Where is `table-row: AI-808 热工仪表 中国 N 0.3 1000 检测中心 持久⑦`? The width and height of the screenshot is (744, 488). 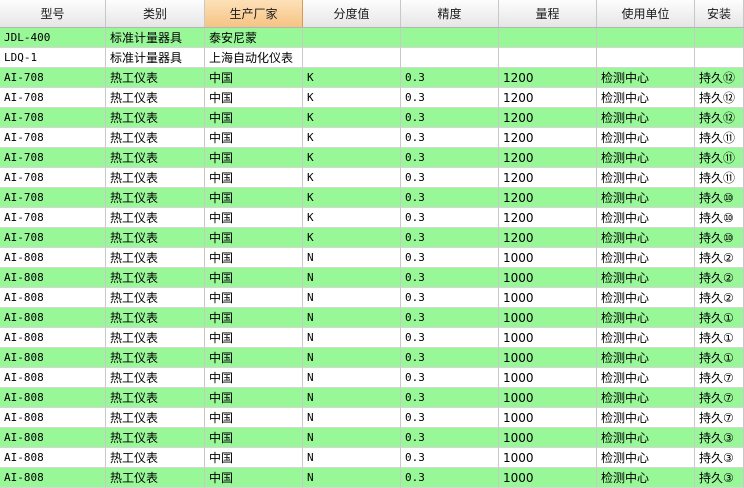 table-row: AI-808 热工仪表 中国 N 0.3 1000 检测中心 持久⑦ is located at coordinates (372, 398).